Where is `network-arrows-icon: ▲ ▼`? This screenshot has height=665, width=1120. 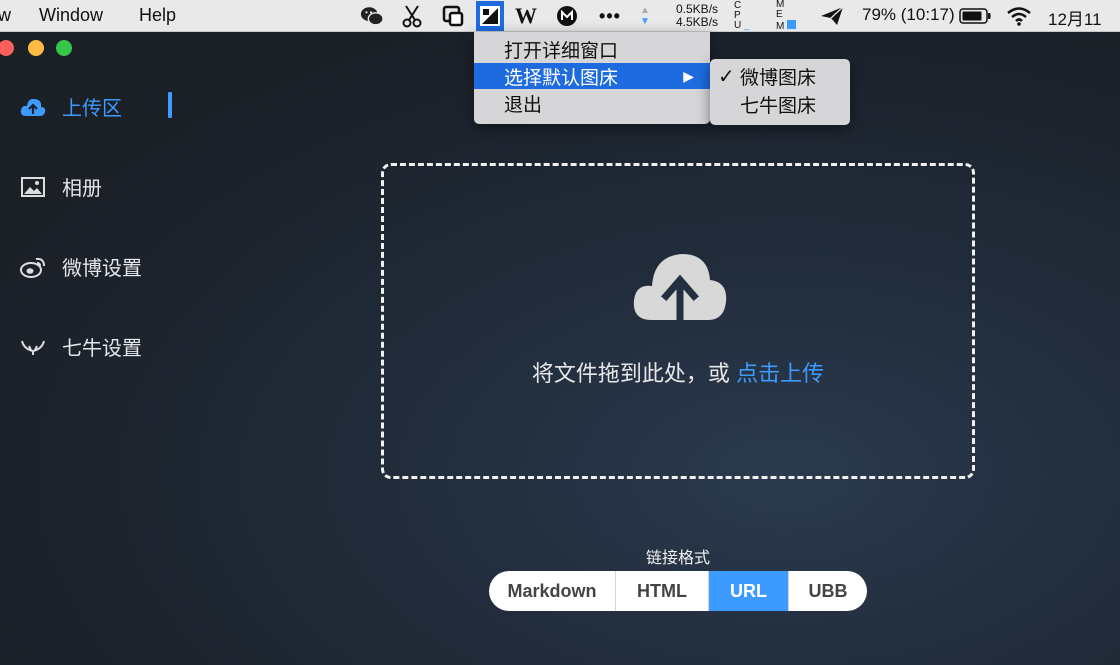
network-arrows-icon: ▲ ▼ is located at coordinates (645, 16).